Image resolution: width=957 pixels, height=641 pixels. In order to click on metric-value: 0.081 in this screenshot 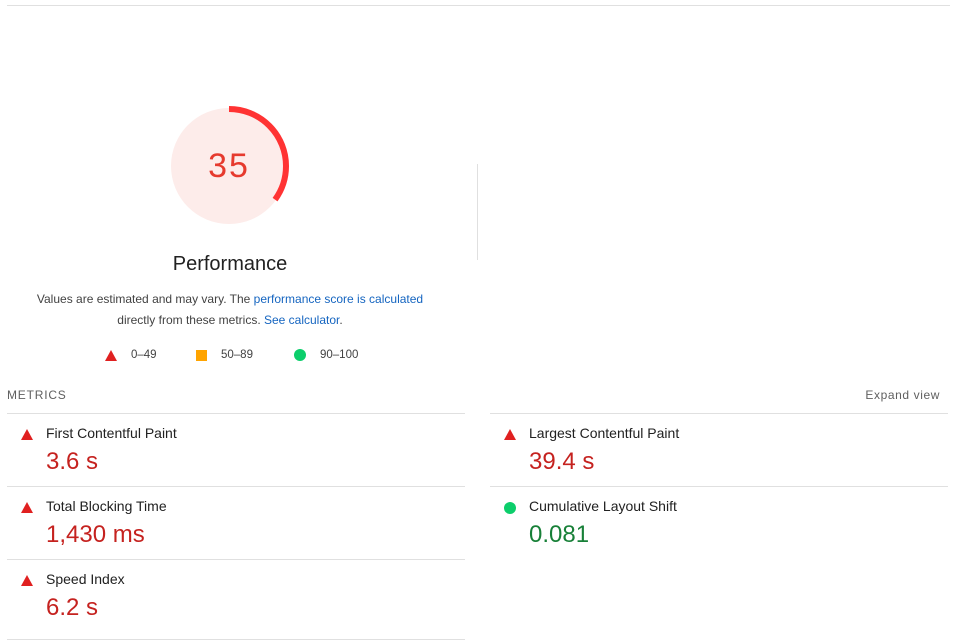, I will do `click(559, 534)`.